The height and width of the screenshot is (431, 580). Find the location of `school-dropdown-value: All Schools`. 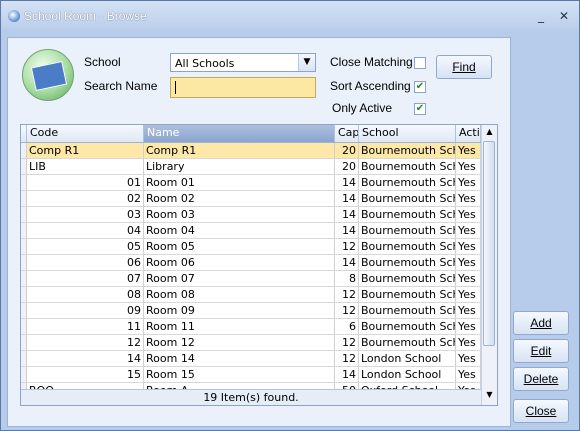

school-dropdown-value: All Schools is located at coordinates (205, 63).